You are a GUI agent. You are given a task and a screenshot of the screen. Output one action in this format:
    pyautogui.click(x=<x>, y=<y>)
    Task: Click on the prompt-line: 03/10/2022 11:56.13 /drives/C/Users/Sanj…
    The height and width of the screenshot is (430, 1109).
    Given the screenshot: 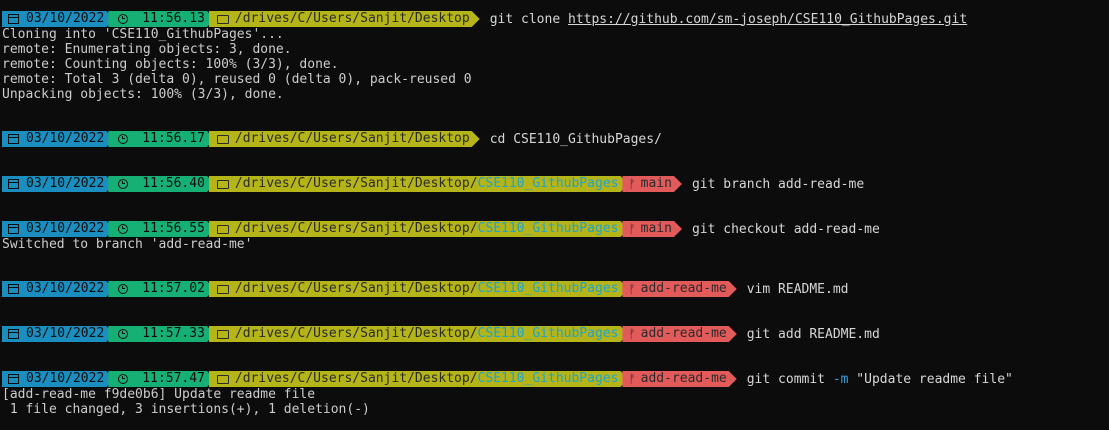 What is the action you would take?
    pyautogui.click(x=484, y=19)
    